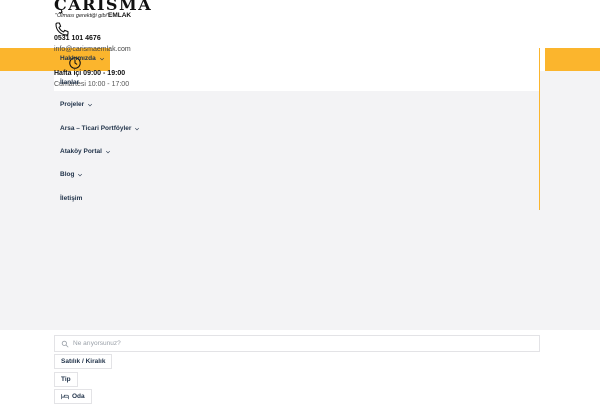 This screenshot has height=404, width=600. I want to click on nav-item-blog: Blog, so click(71, 174).